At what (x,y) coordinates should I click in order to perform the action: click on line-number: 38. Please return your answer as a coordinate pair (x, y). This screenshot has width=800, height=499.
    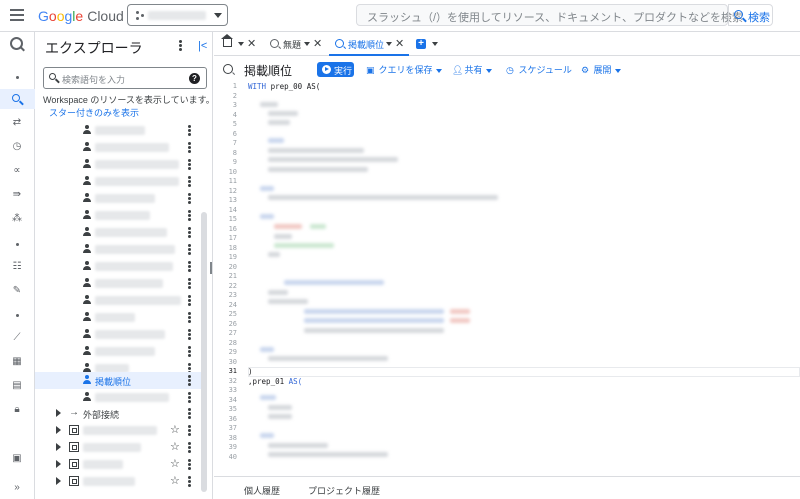
    Looking at the image, I should click on (232, 437).